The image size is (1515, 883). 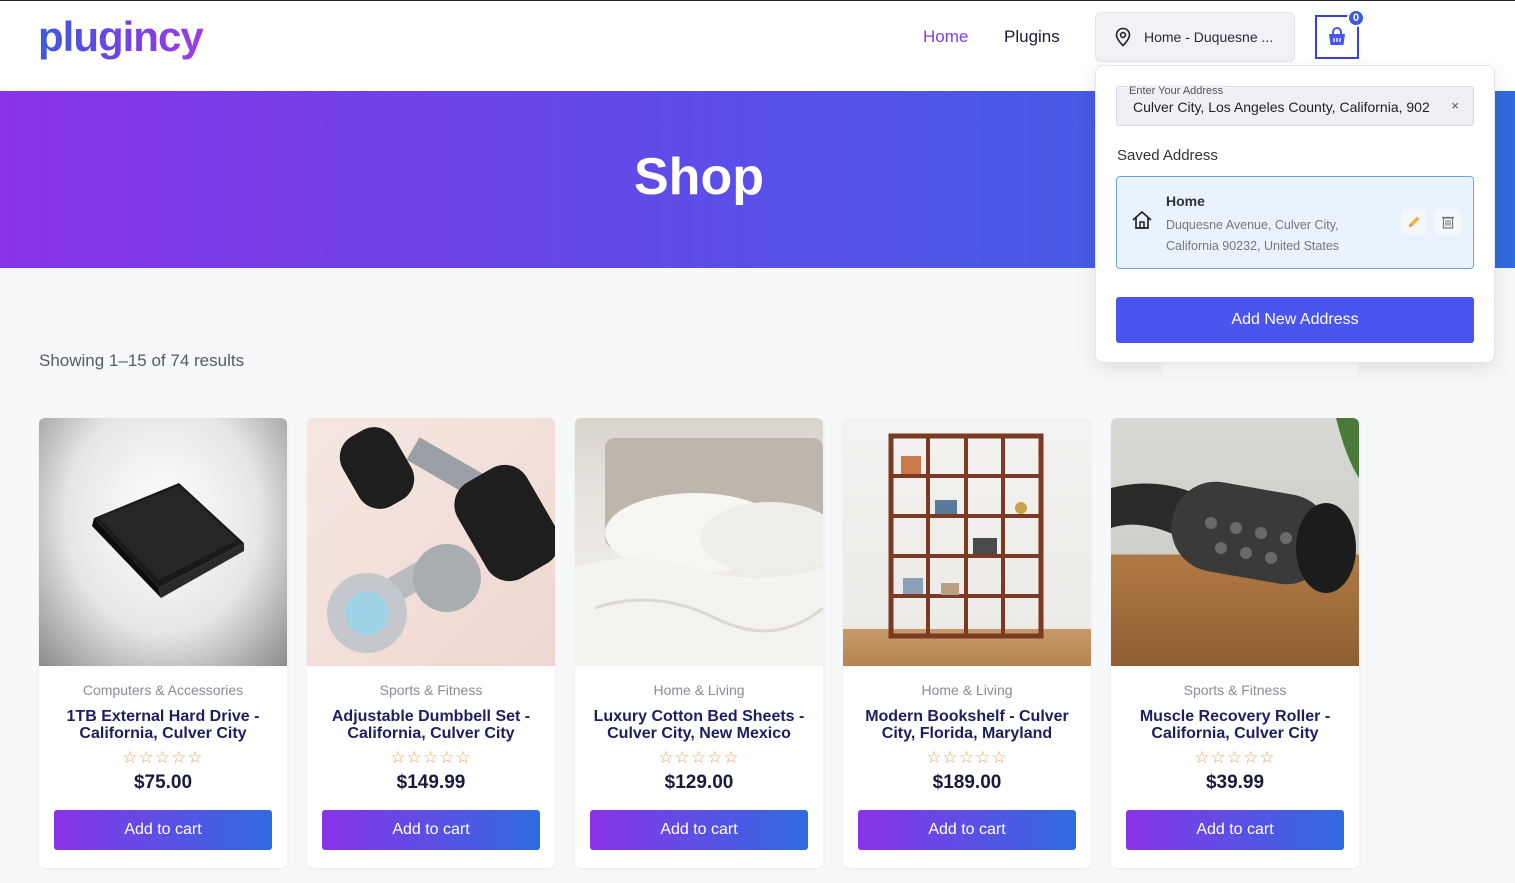 What do you see at coordinates (1167, 155) in the screenshot?
I see `saved-address-heading: Saved Address` at bounding box center [1167, 155].